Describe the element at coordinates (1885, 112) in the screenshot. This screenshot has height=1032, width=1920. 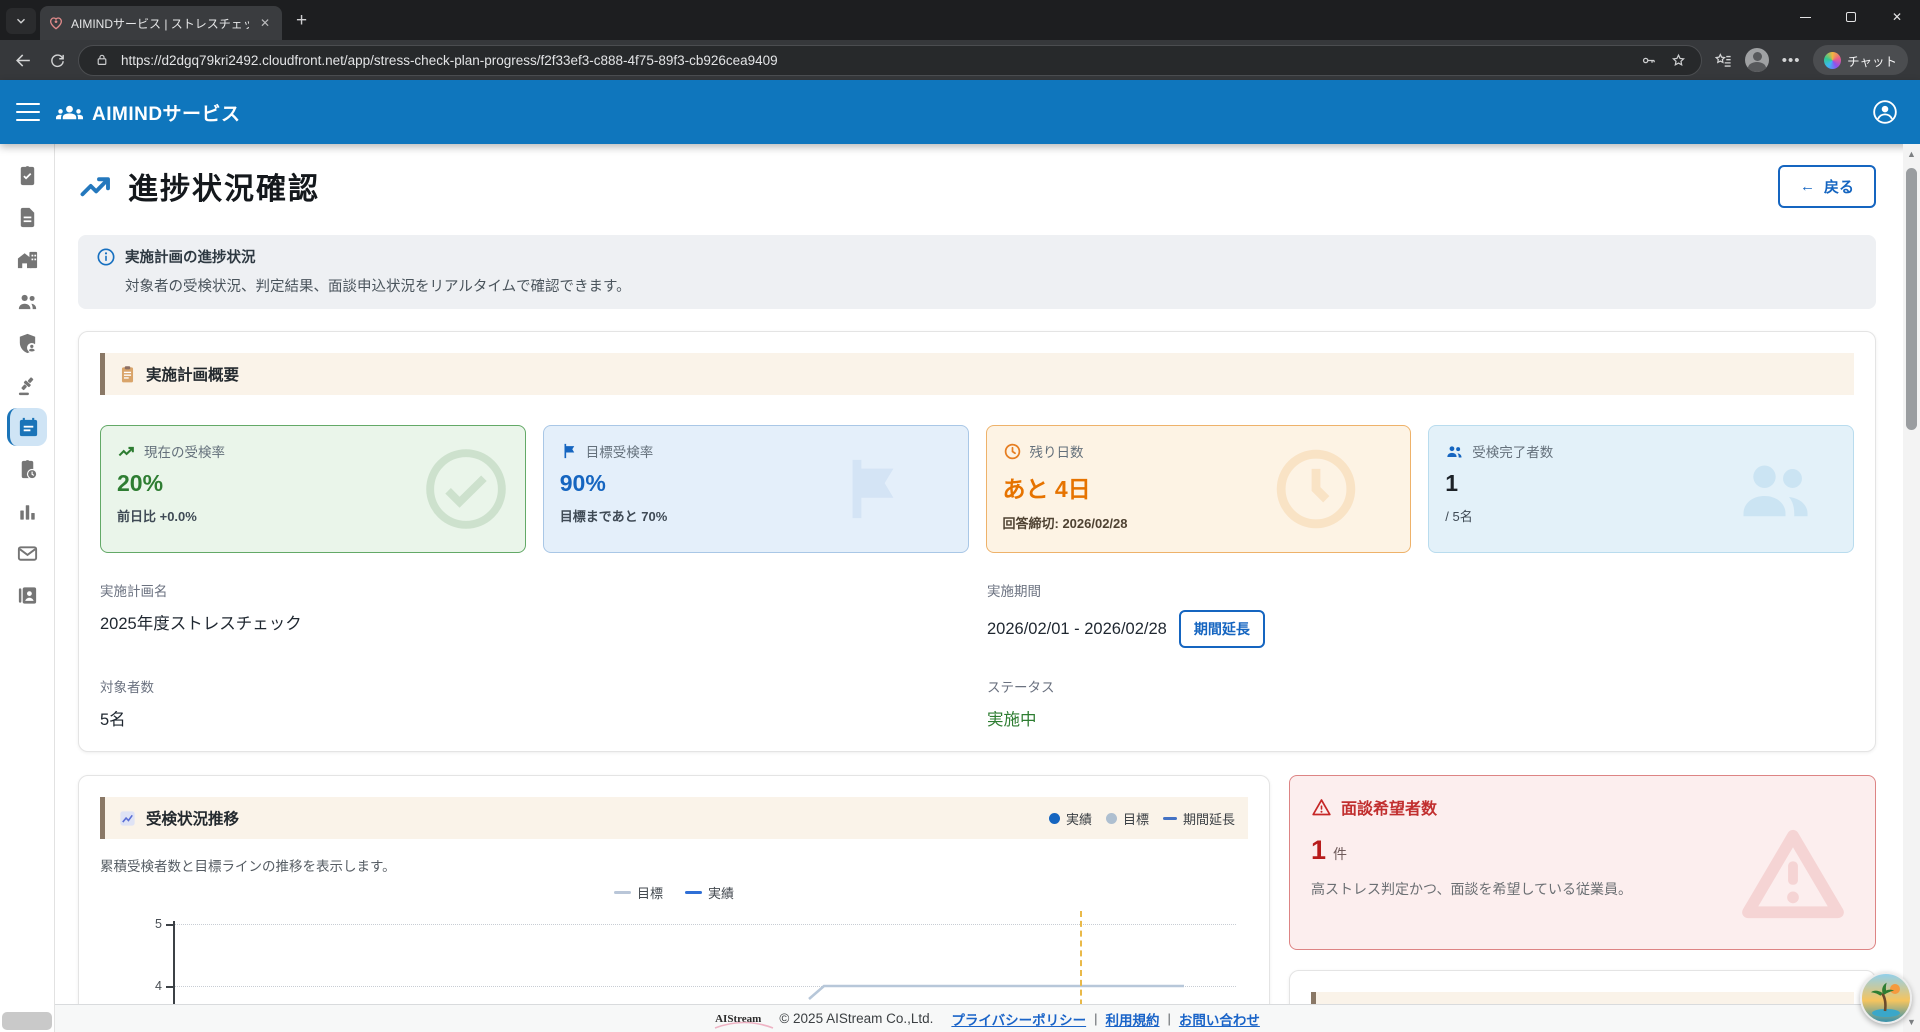
I see `account-icon` at that location.